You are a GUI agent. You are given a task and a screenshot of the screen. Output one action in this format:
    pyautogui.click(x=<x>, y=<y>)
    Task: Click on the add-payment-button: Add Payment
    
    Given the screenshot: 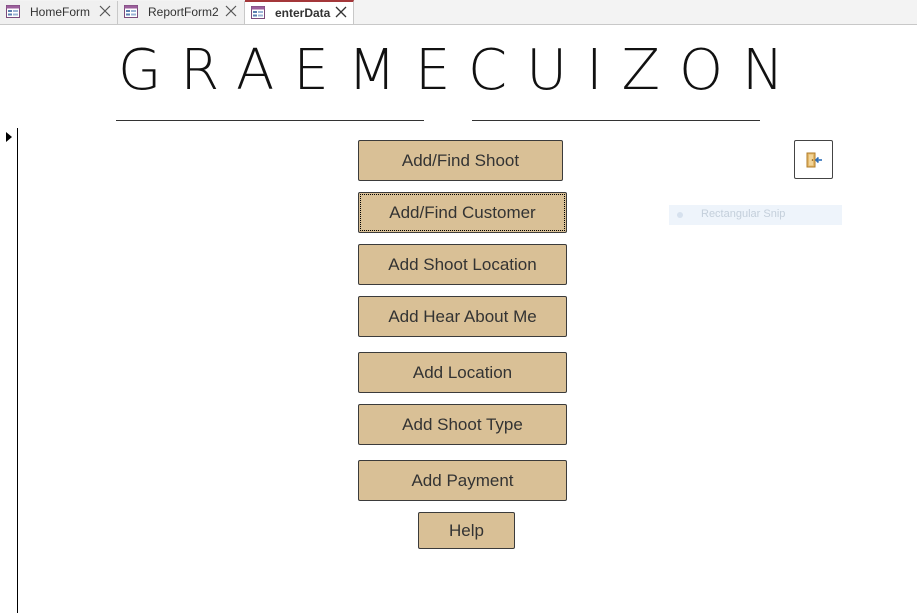 What is the action you would take?
    pyautogui.click(x=462, y=480)
    